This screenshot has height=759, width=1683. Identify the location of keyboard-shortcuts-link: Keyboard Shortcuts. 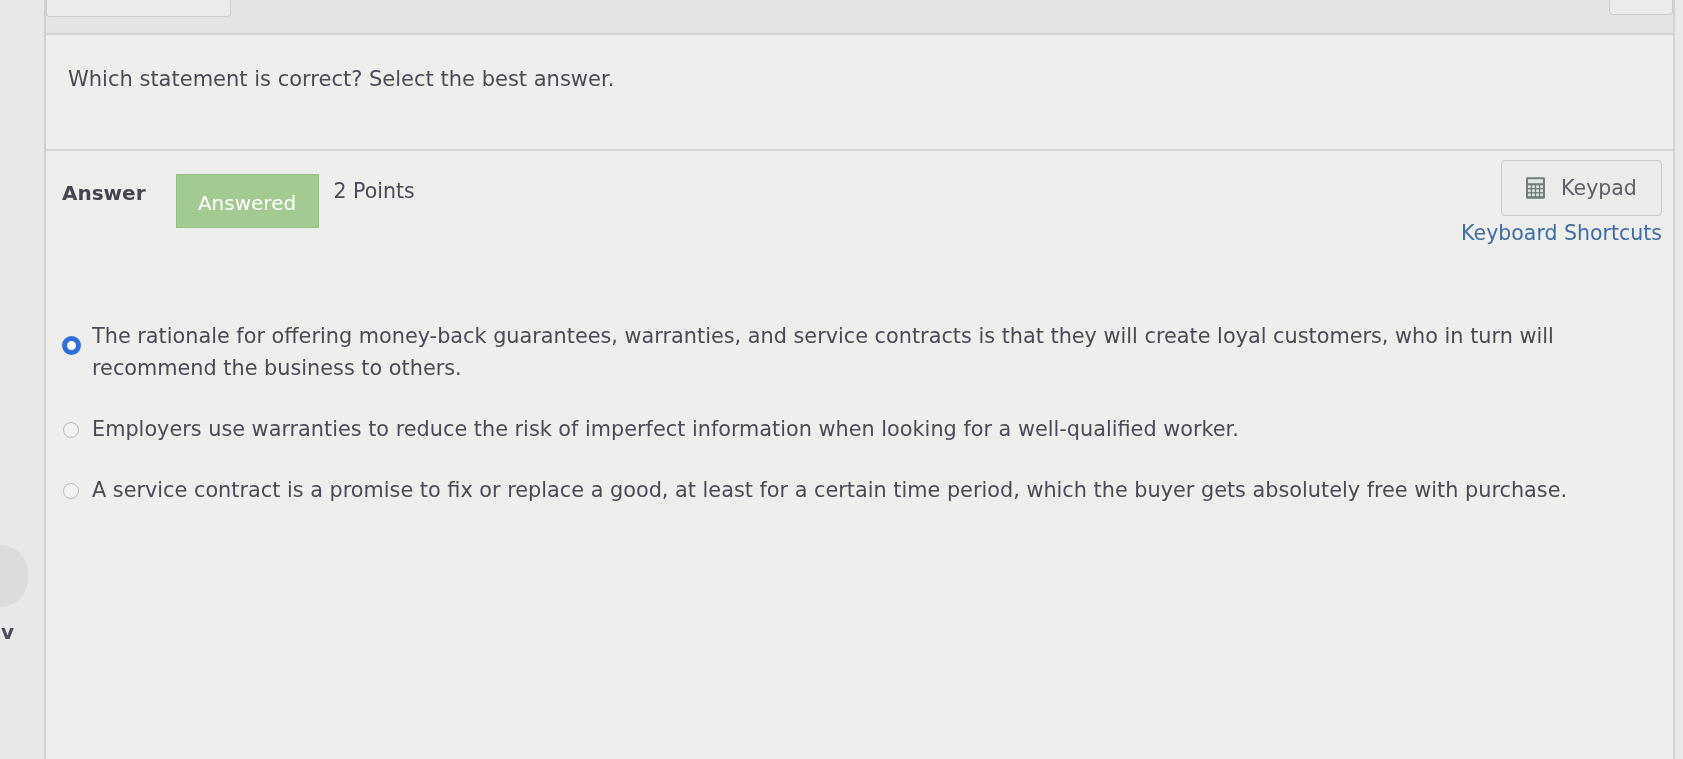
(1561, 233).